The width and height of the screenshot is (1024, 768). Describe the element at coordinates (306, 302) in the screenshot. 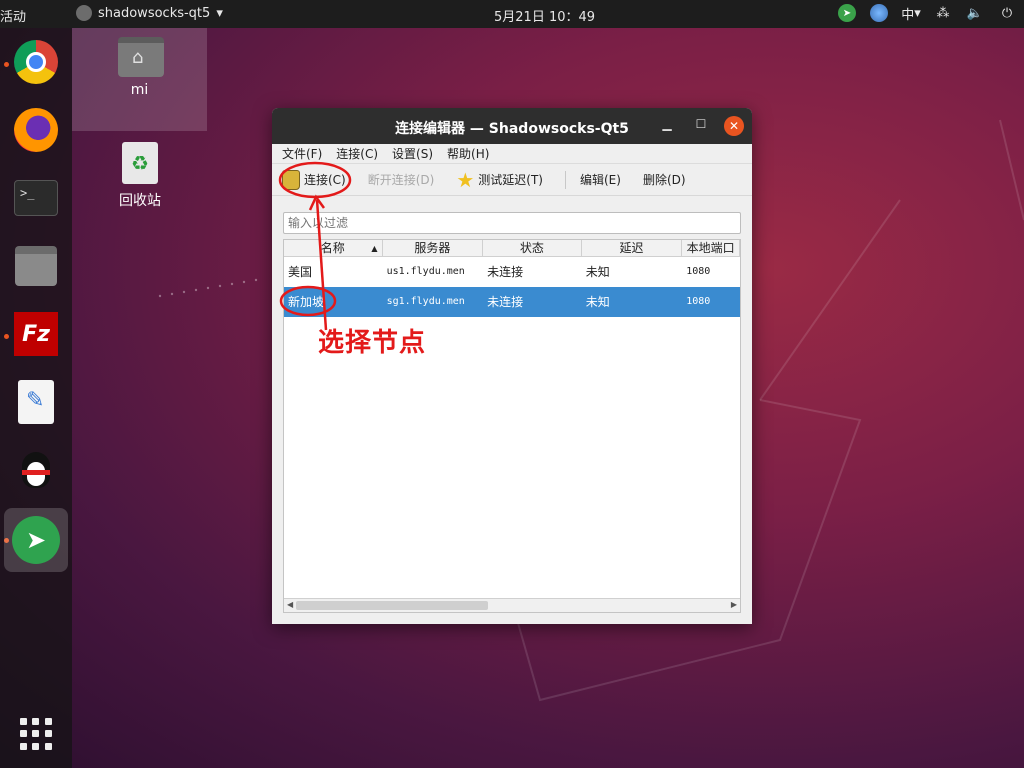

I see `cell-name: 新加坡` at that location.